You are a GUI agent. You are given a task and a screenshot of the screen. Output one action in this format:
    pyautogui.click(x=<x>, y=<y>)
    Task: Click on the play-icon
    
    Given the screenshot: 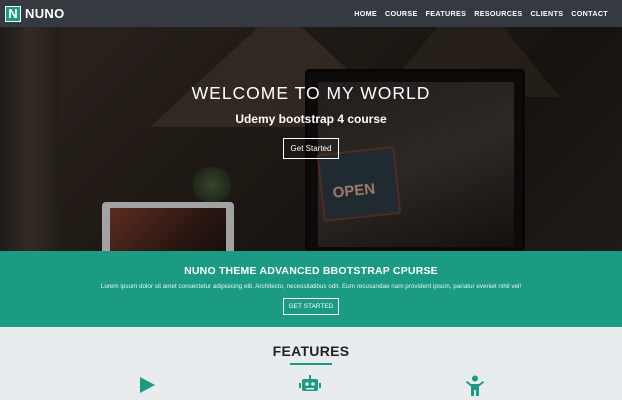 What is the action you would take?
    pyautogui.click(x=147, y=385)
    